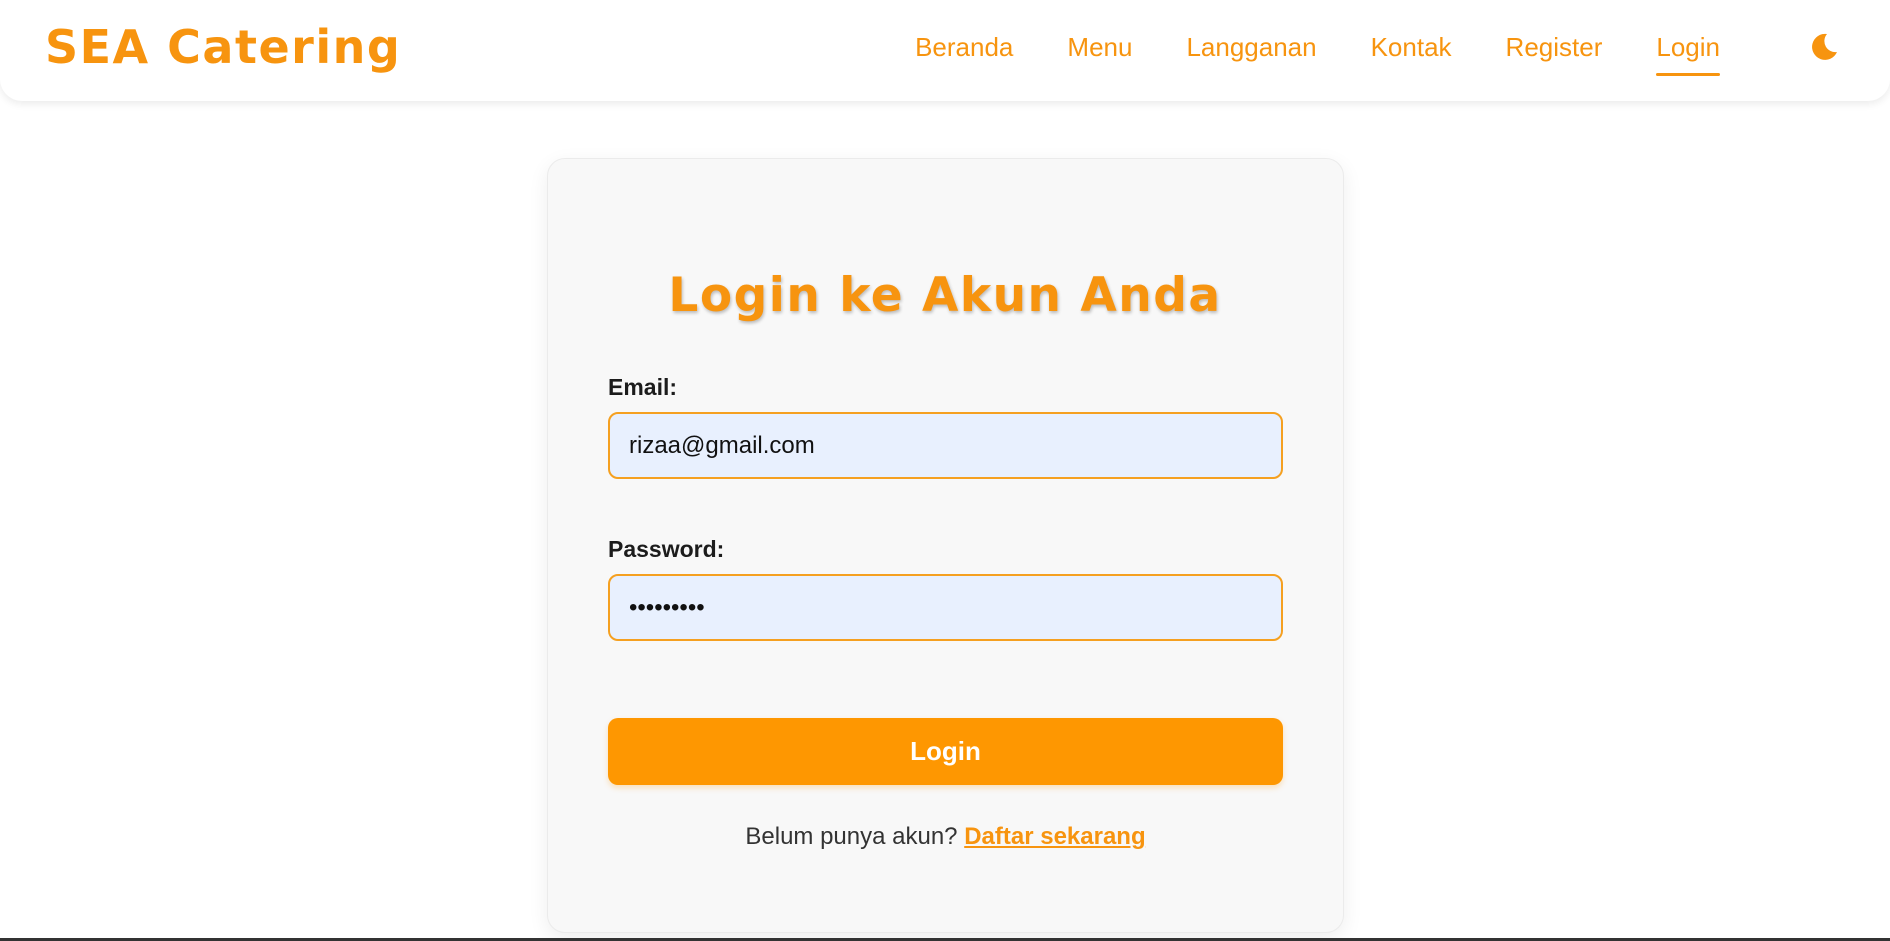  What do you see at coordinates (945, 445) in the screenshot?
I see `email-input` at bounding box center [945, 445].